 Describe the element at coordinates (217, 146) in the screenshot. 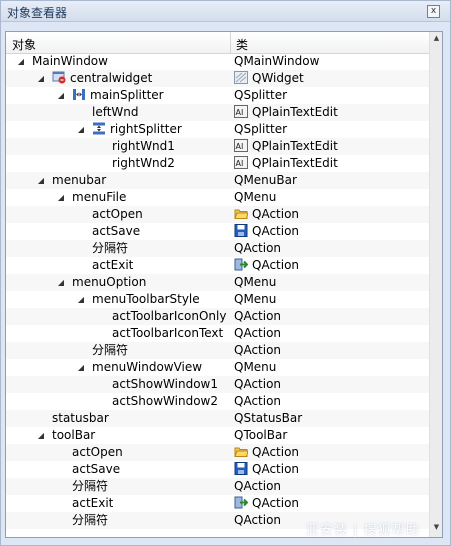

I see `tree-row: rightWnd1 AI QPlainTextEdit` at that location.